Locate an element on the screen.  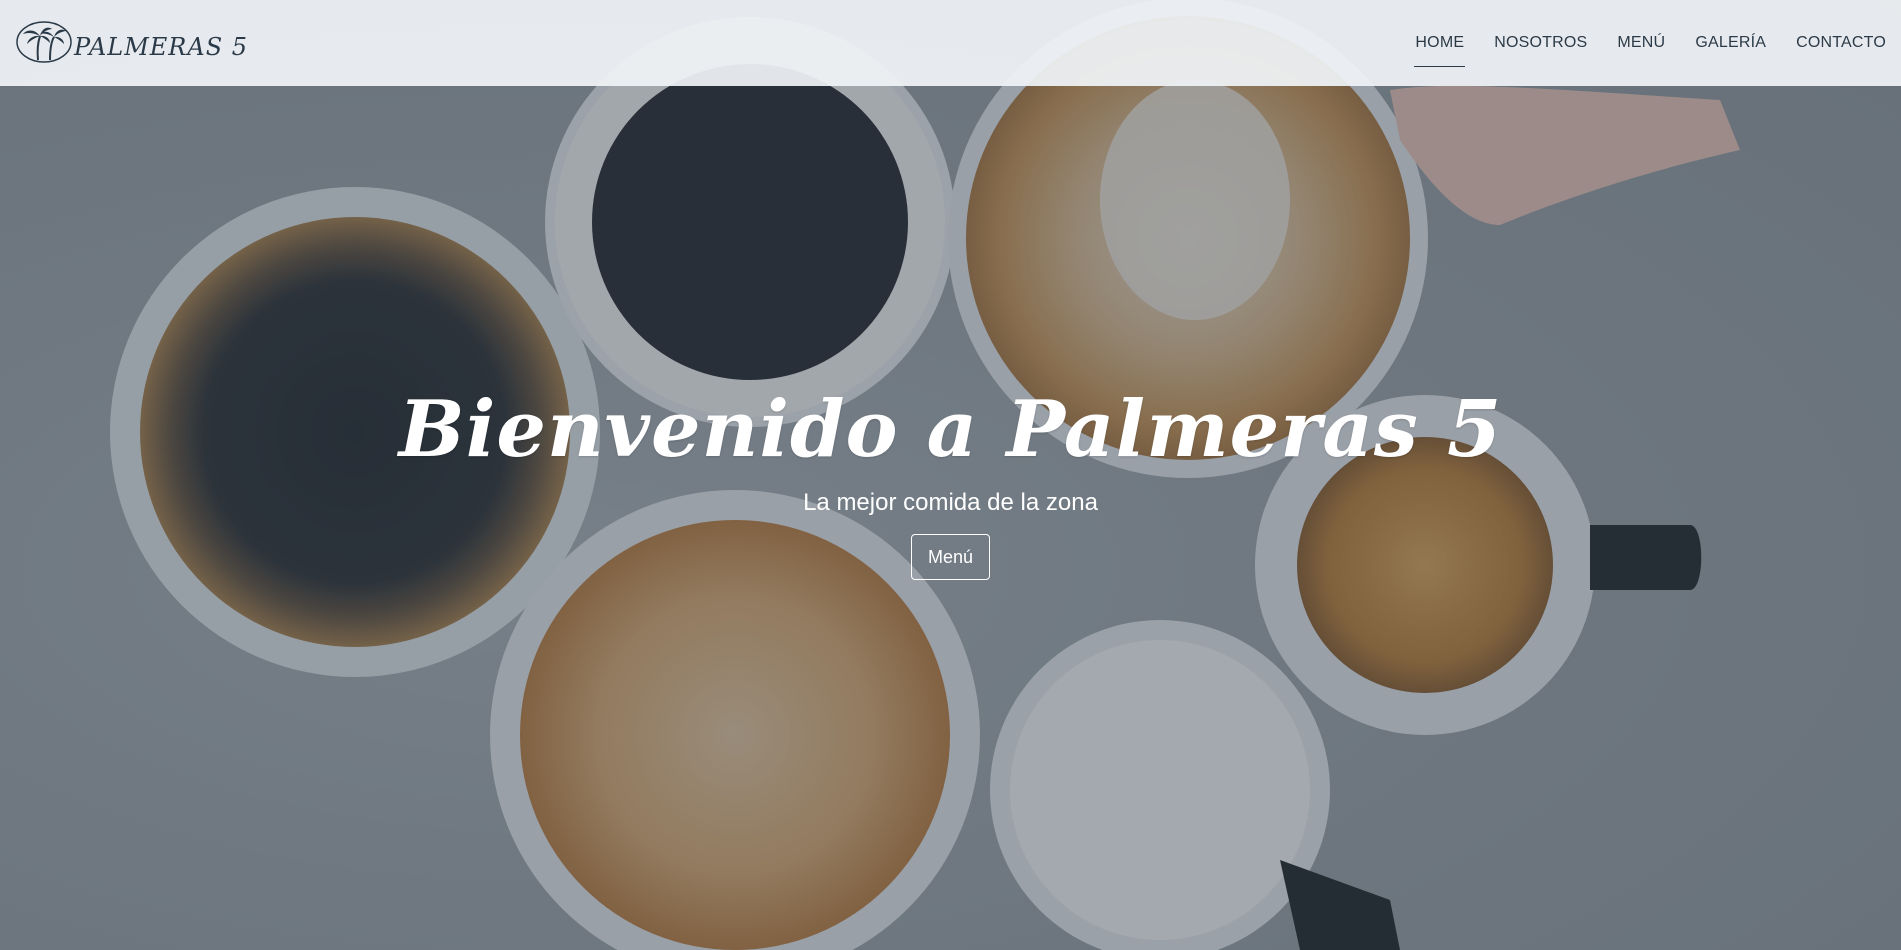
brand-name: PALMERAS 5 is located at coordinates (161, 47).